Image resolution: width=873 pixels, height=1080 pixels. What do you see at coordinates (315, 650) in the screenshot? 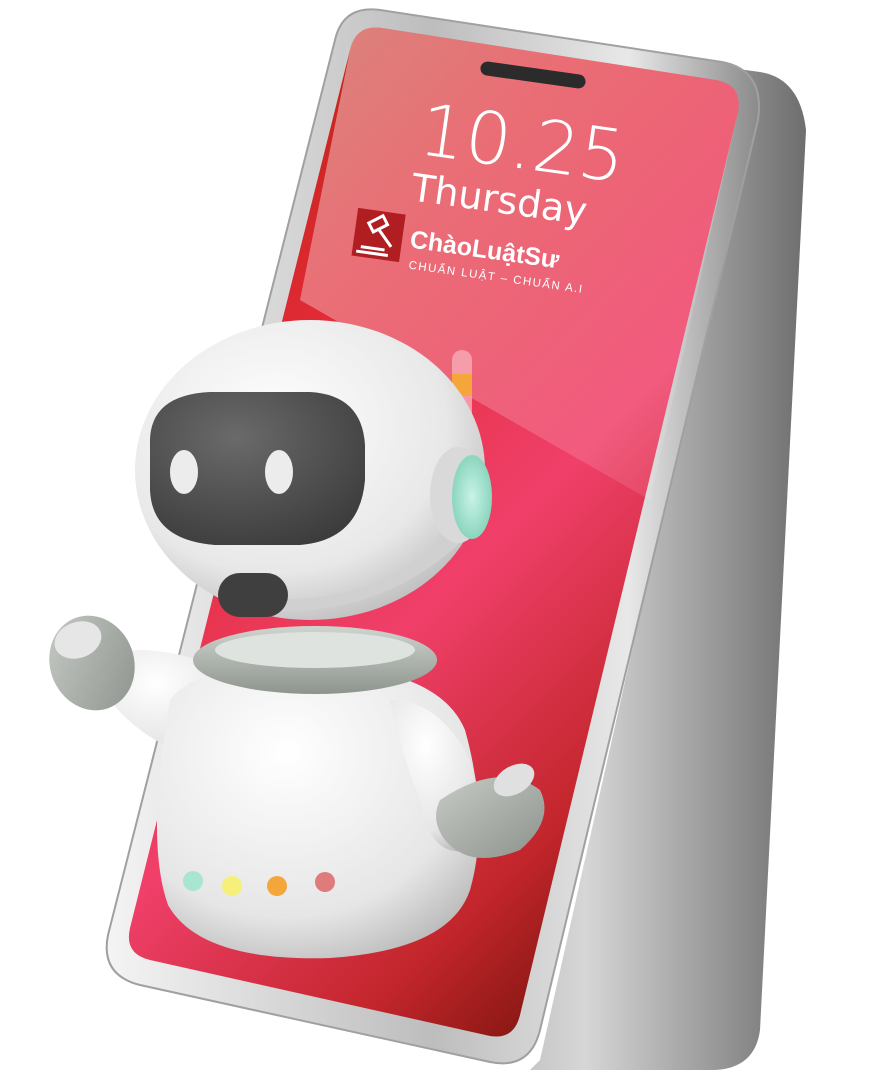
I see `neck-collar-inner` at bounding box center [315, 650].